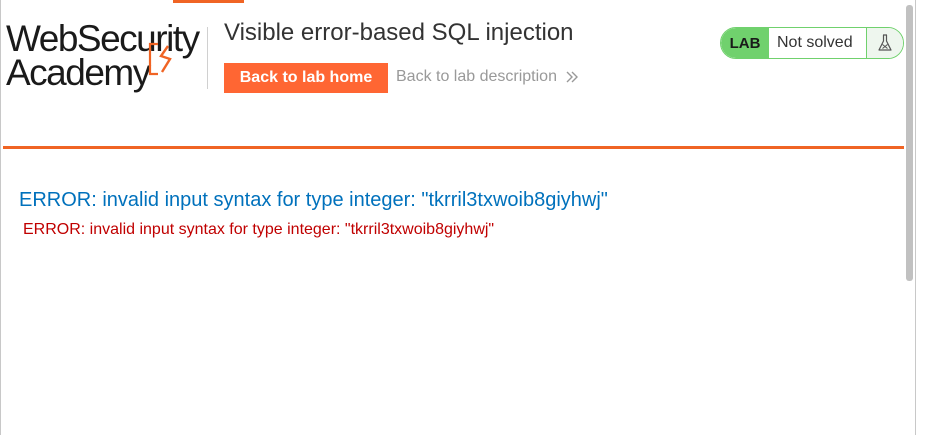 The image size is (931, 435). Describe the element at coordinates (923, 217) in the screenshot. I see `scrollbar-track` at that location.